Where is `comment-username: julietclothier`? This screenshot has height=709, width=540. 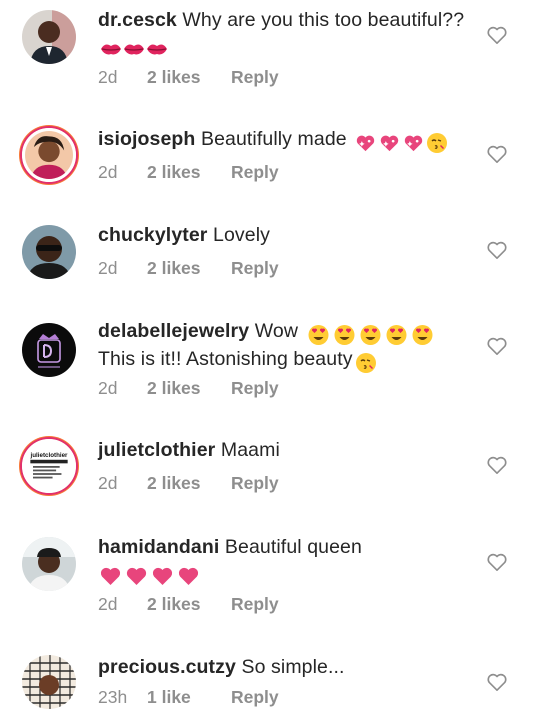
comment-username: julietclothier is located at coordinates (156, 450).